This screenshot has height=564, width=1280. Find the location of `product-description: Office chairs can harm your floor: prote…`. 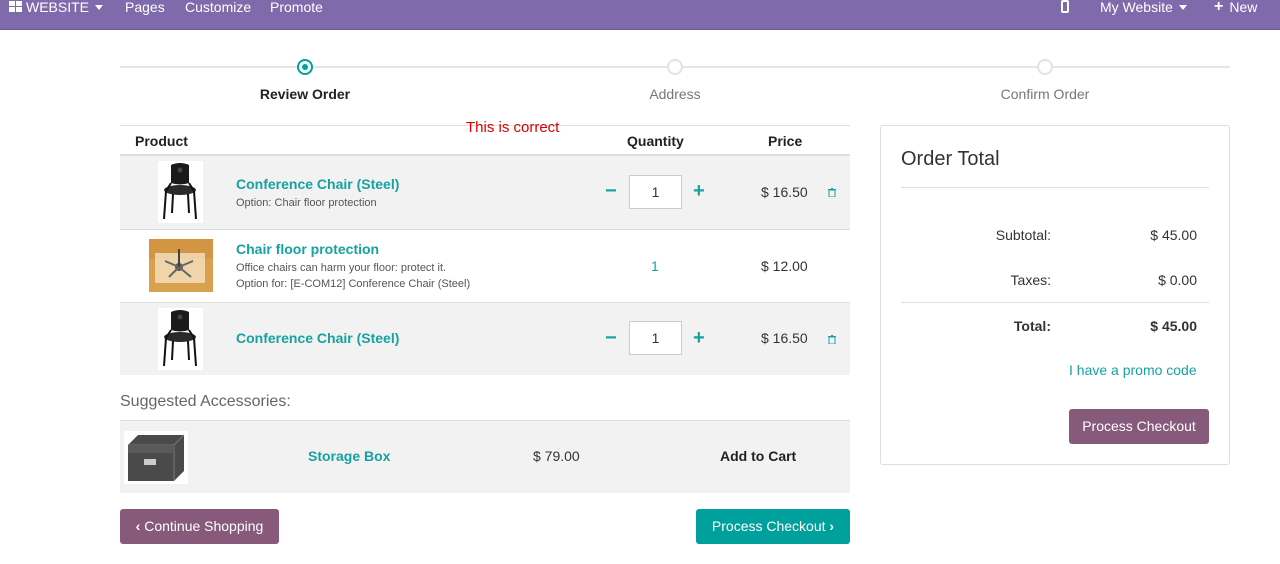

product-description: Office chairs can harm your floor: prote… is located at coordinates (341, 268).